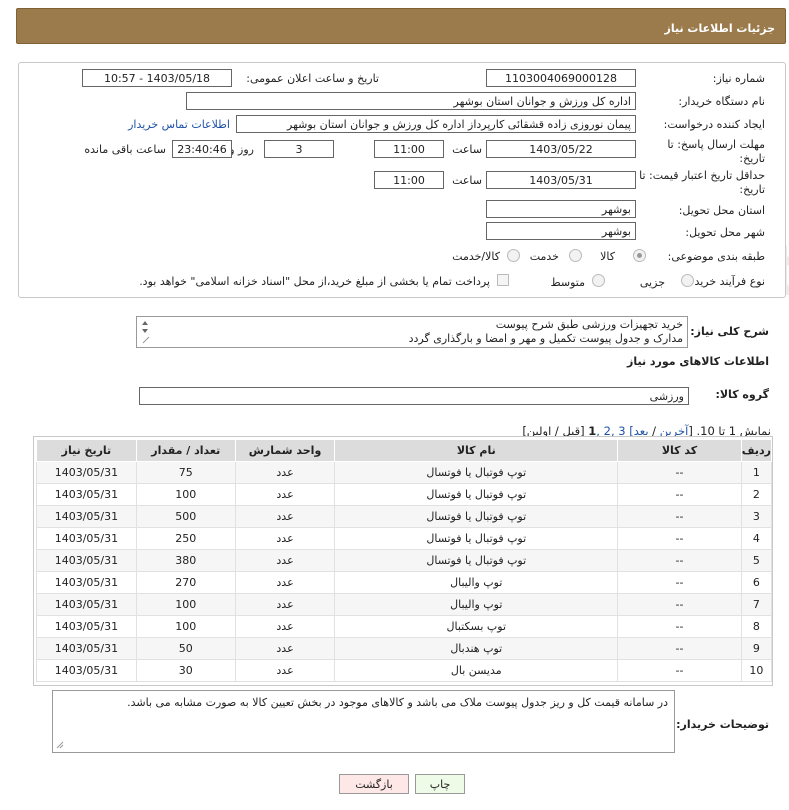 The width and height of the screenshot is (789, 810). I want to click on table-row: 9 -- توپ هندبال عدد 50 1403/05/31, so click(404, 648).